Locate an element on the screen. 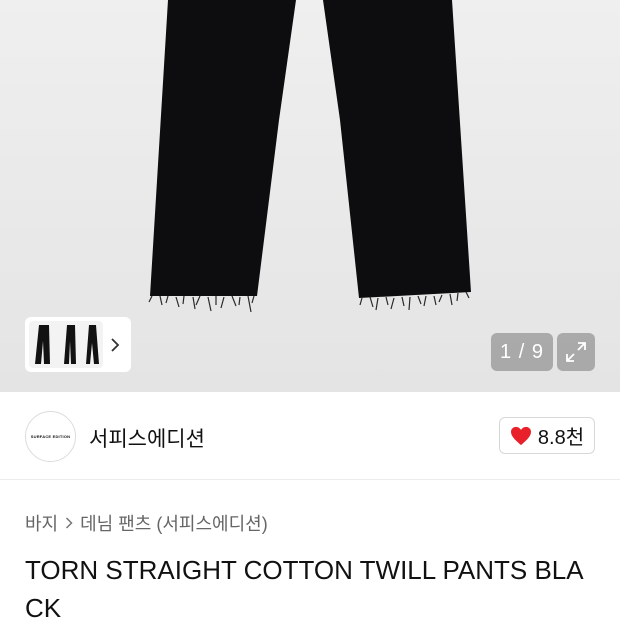 Image resolution: width=620 pixels, height=620 pixels. breadcrumb-item-denim-pants: 데님 팬츠 (서피스에디션) is located at coordinates (174, 523).